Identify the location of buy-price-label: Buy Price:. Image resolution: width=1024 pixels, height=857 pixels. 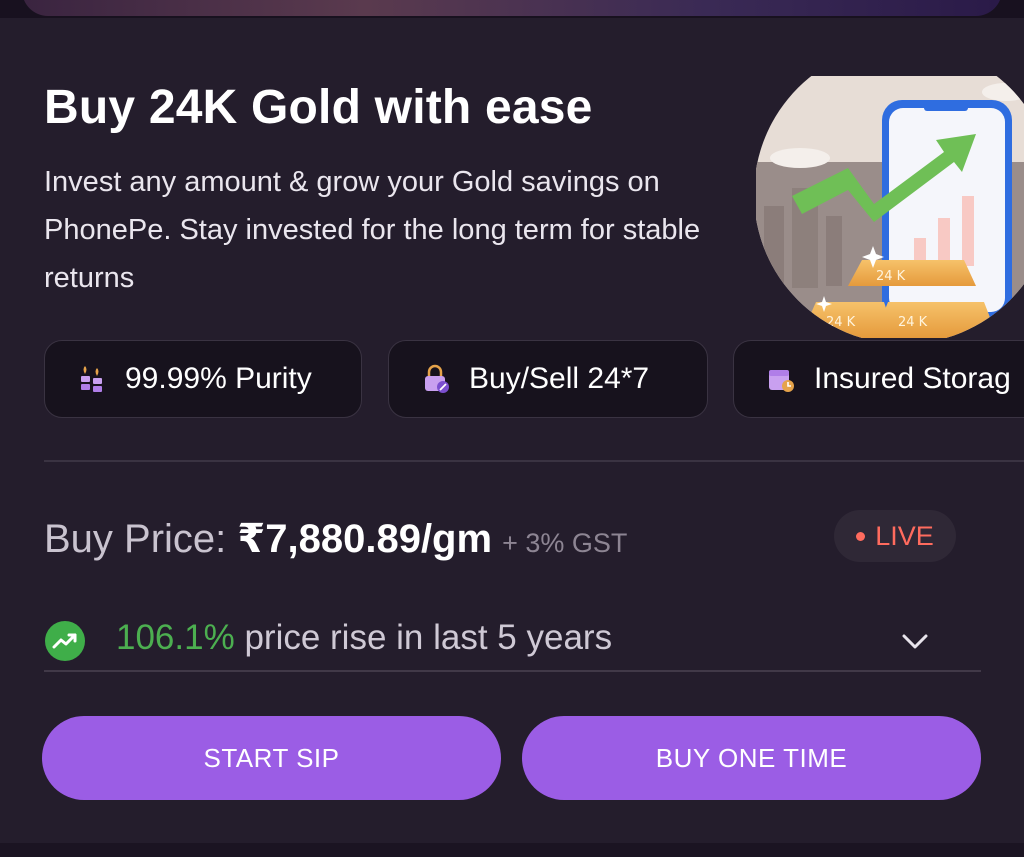
(141, 539).